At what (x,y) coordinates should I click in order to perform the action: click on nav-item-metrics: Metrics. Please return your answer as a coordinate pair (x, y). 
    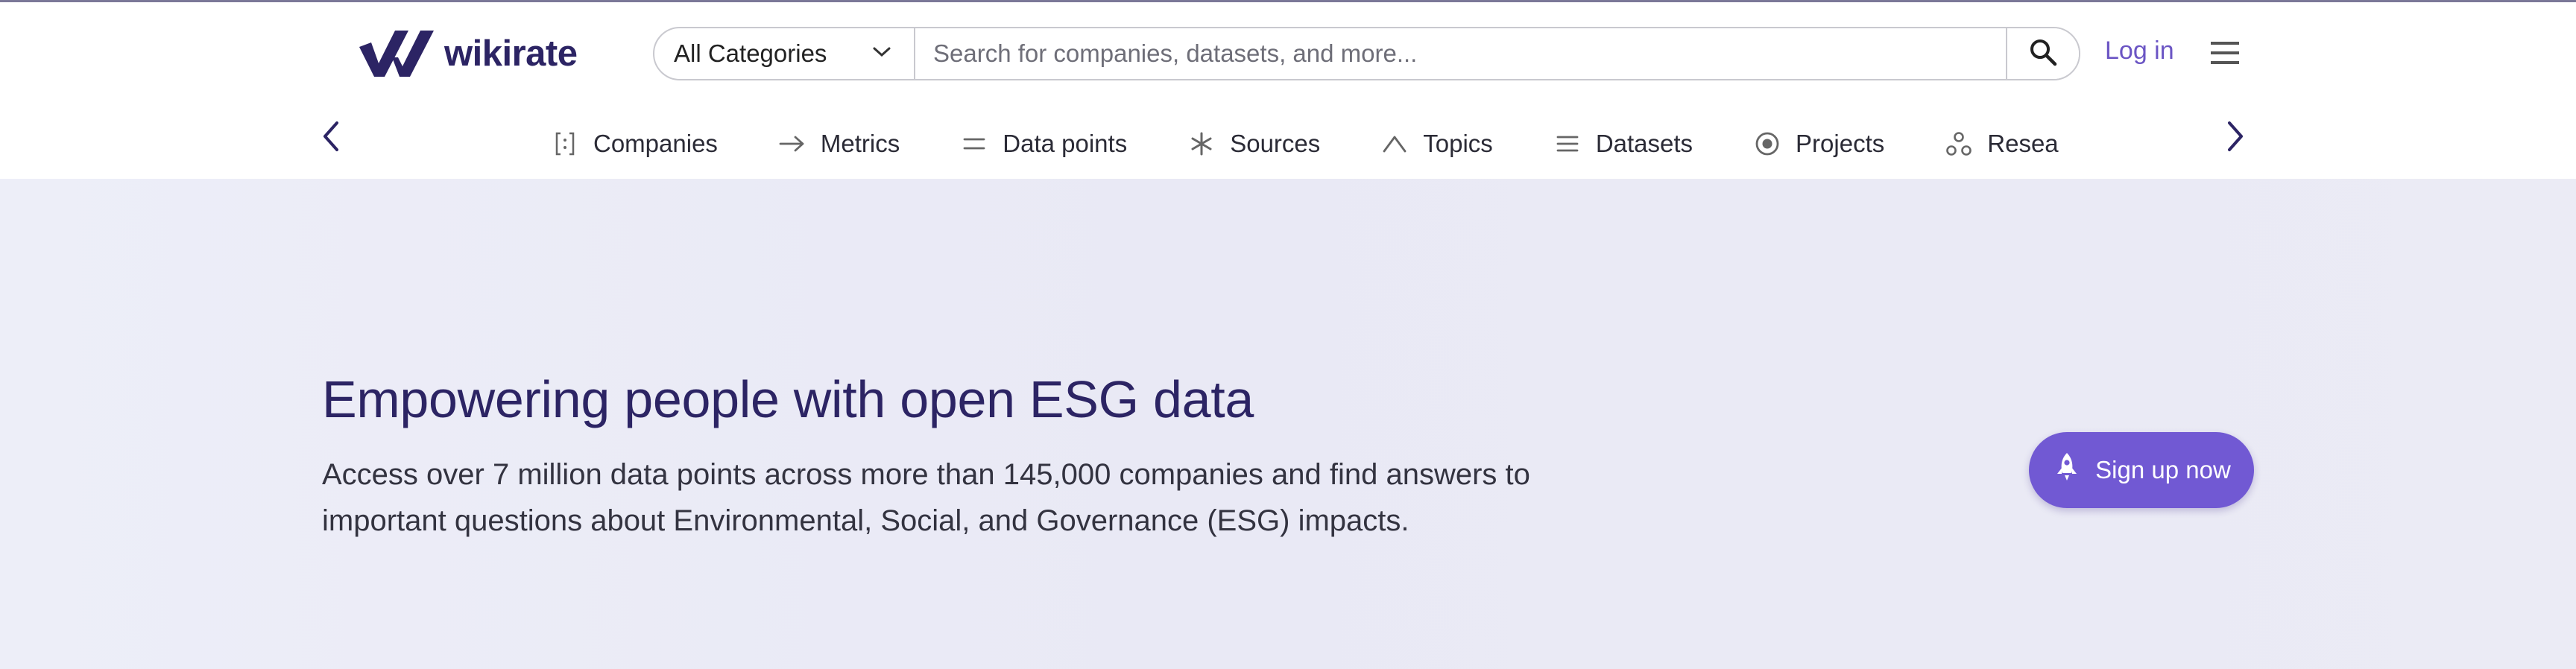
    Looking at the image, I should click on (840, 143).